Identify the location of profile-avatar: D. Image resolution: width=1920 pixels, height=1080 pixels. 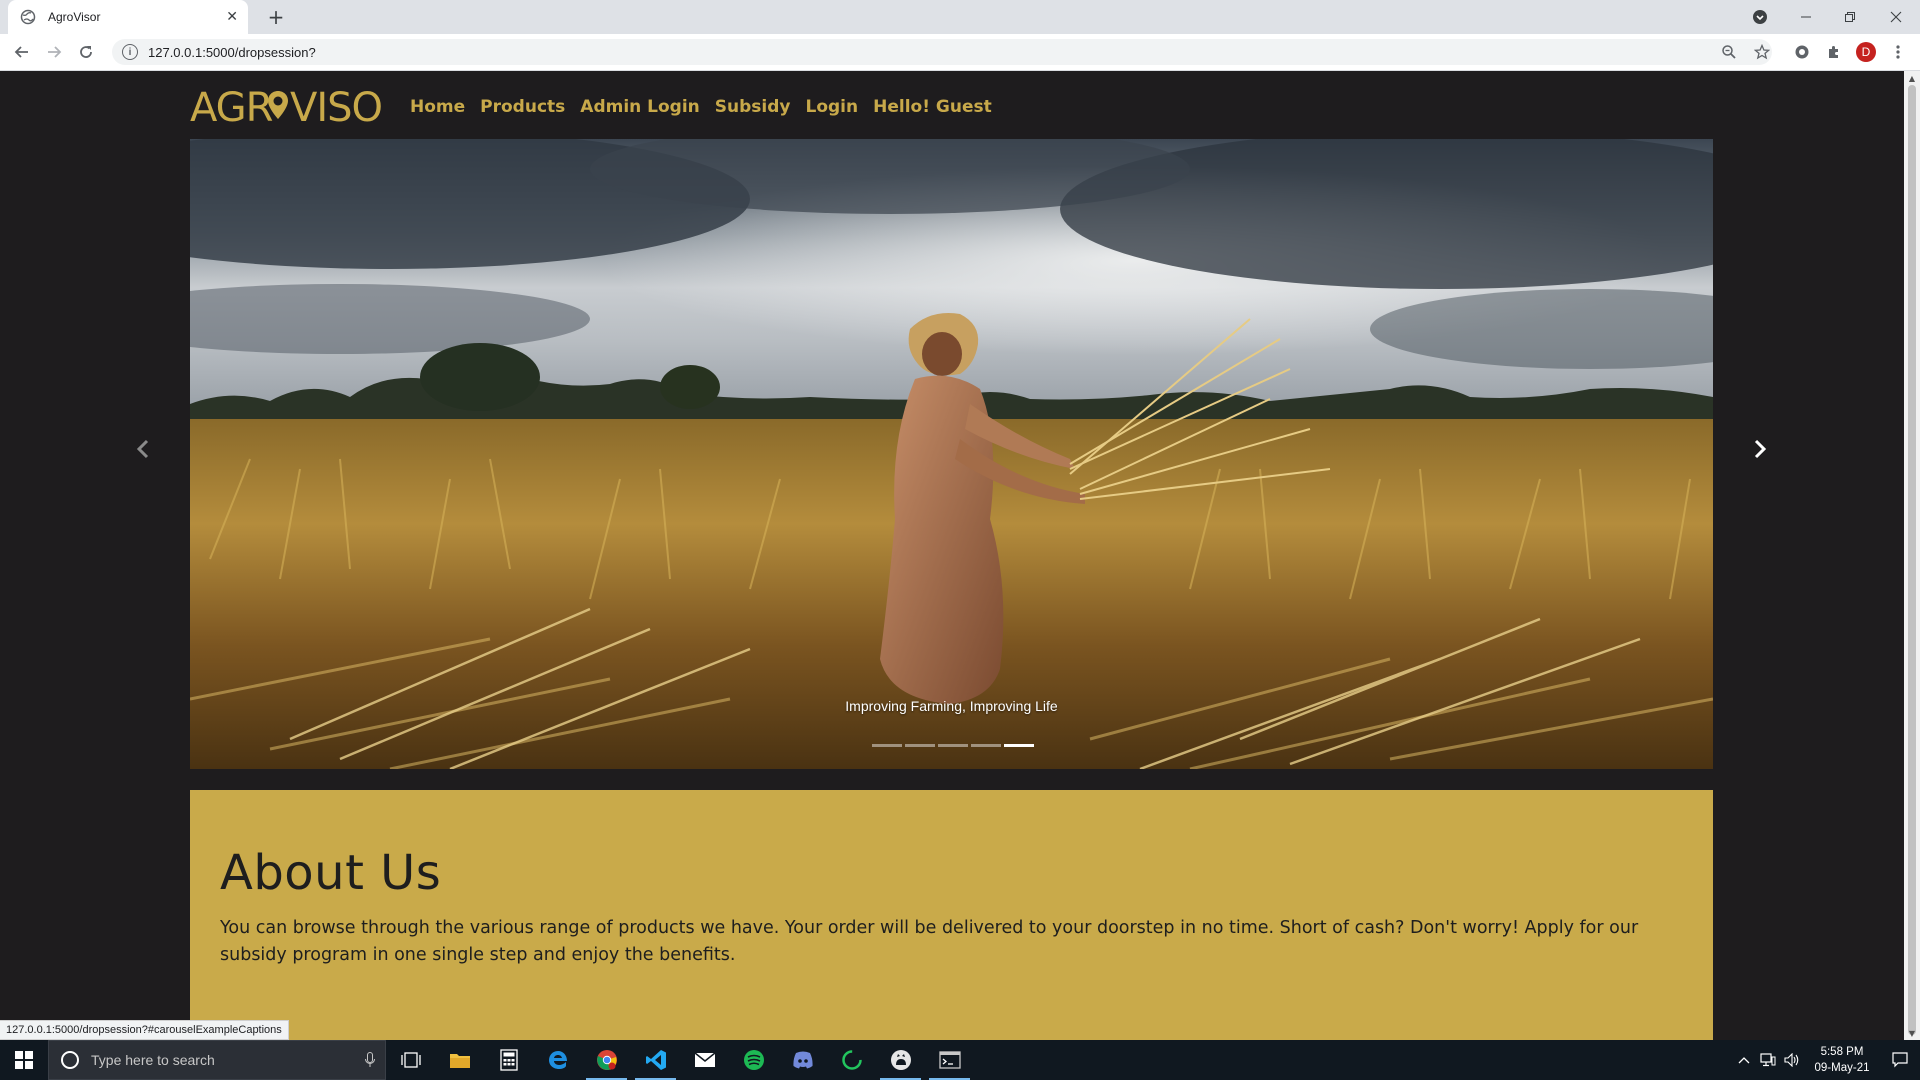
(1866, 52).